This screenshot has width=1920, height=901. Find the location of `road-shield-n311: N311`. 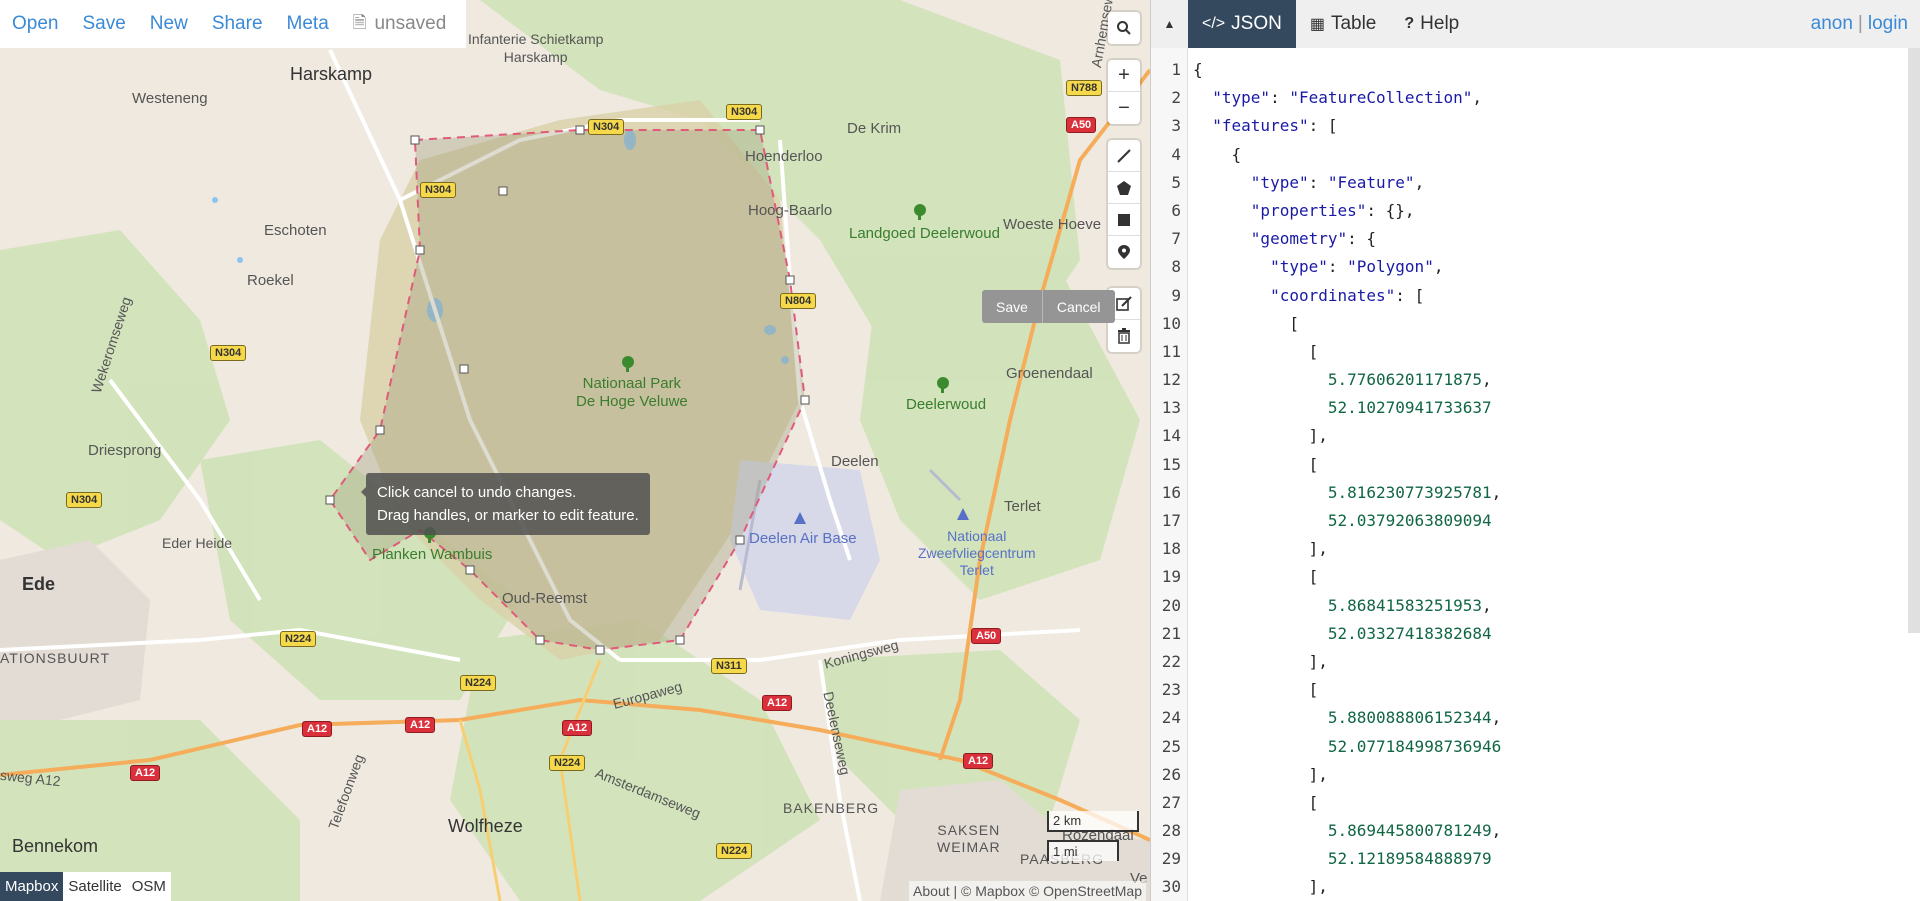

road-shield-n311: N311 is located at coordinates (729, 666).